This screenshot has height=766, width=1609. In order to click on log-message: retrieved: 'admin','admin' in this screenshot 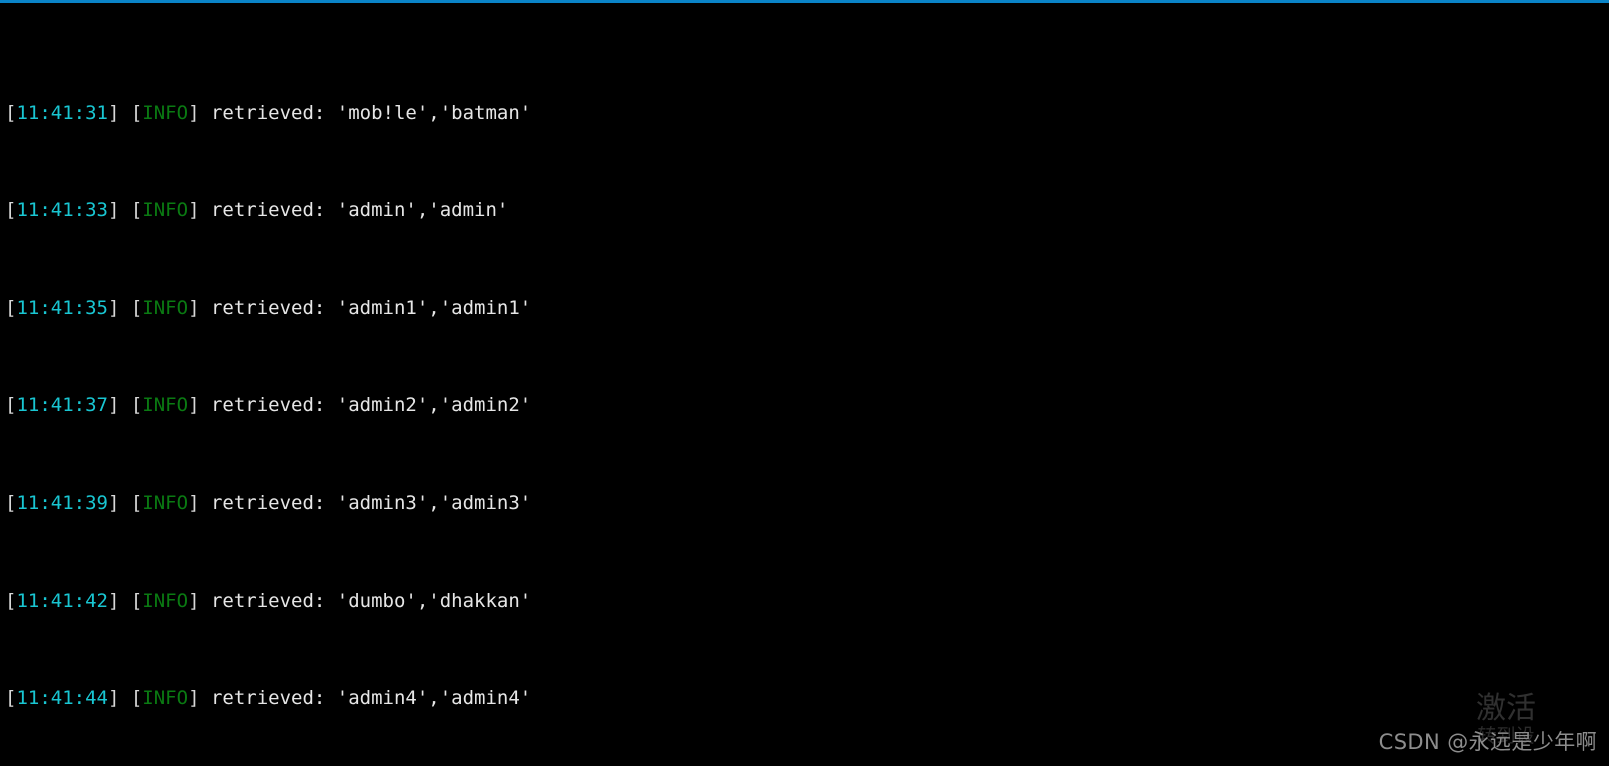, I will do `click(359, 210)`.